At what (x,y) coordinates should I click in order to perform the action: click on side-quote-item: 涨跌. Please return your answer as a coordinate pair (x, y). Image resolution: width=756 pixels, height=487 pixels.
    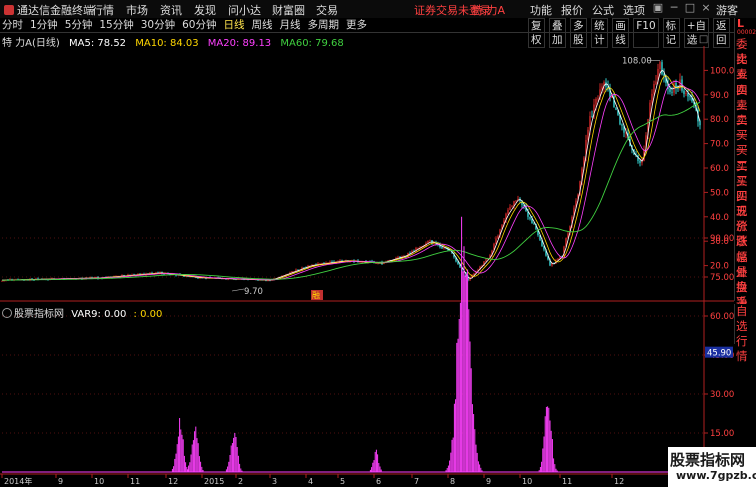
    Looking at the image, I should click on (742, 234).